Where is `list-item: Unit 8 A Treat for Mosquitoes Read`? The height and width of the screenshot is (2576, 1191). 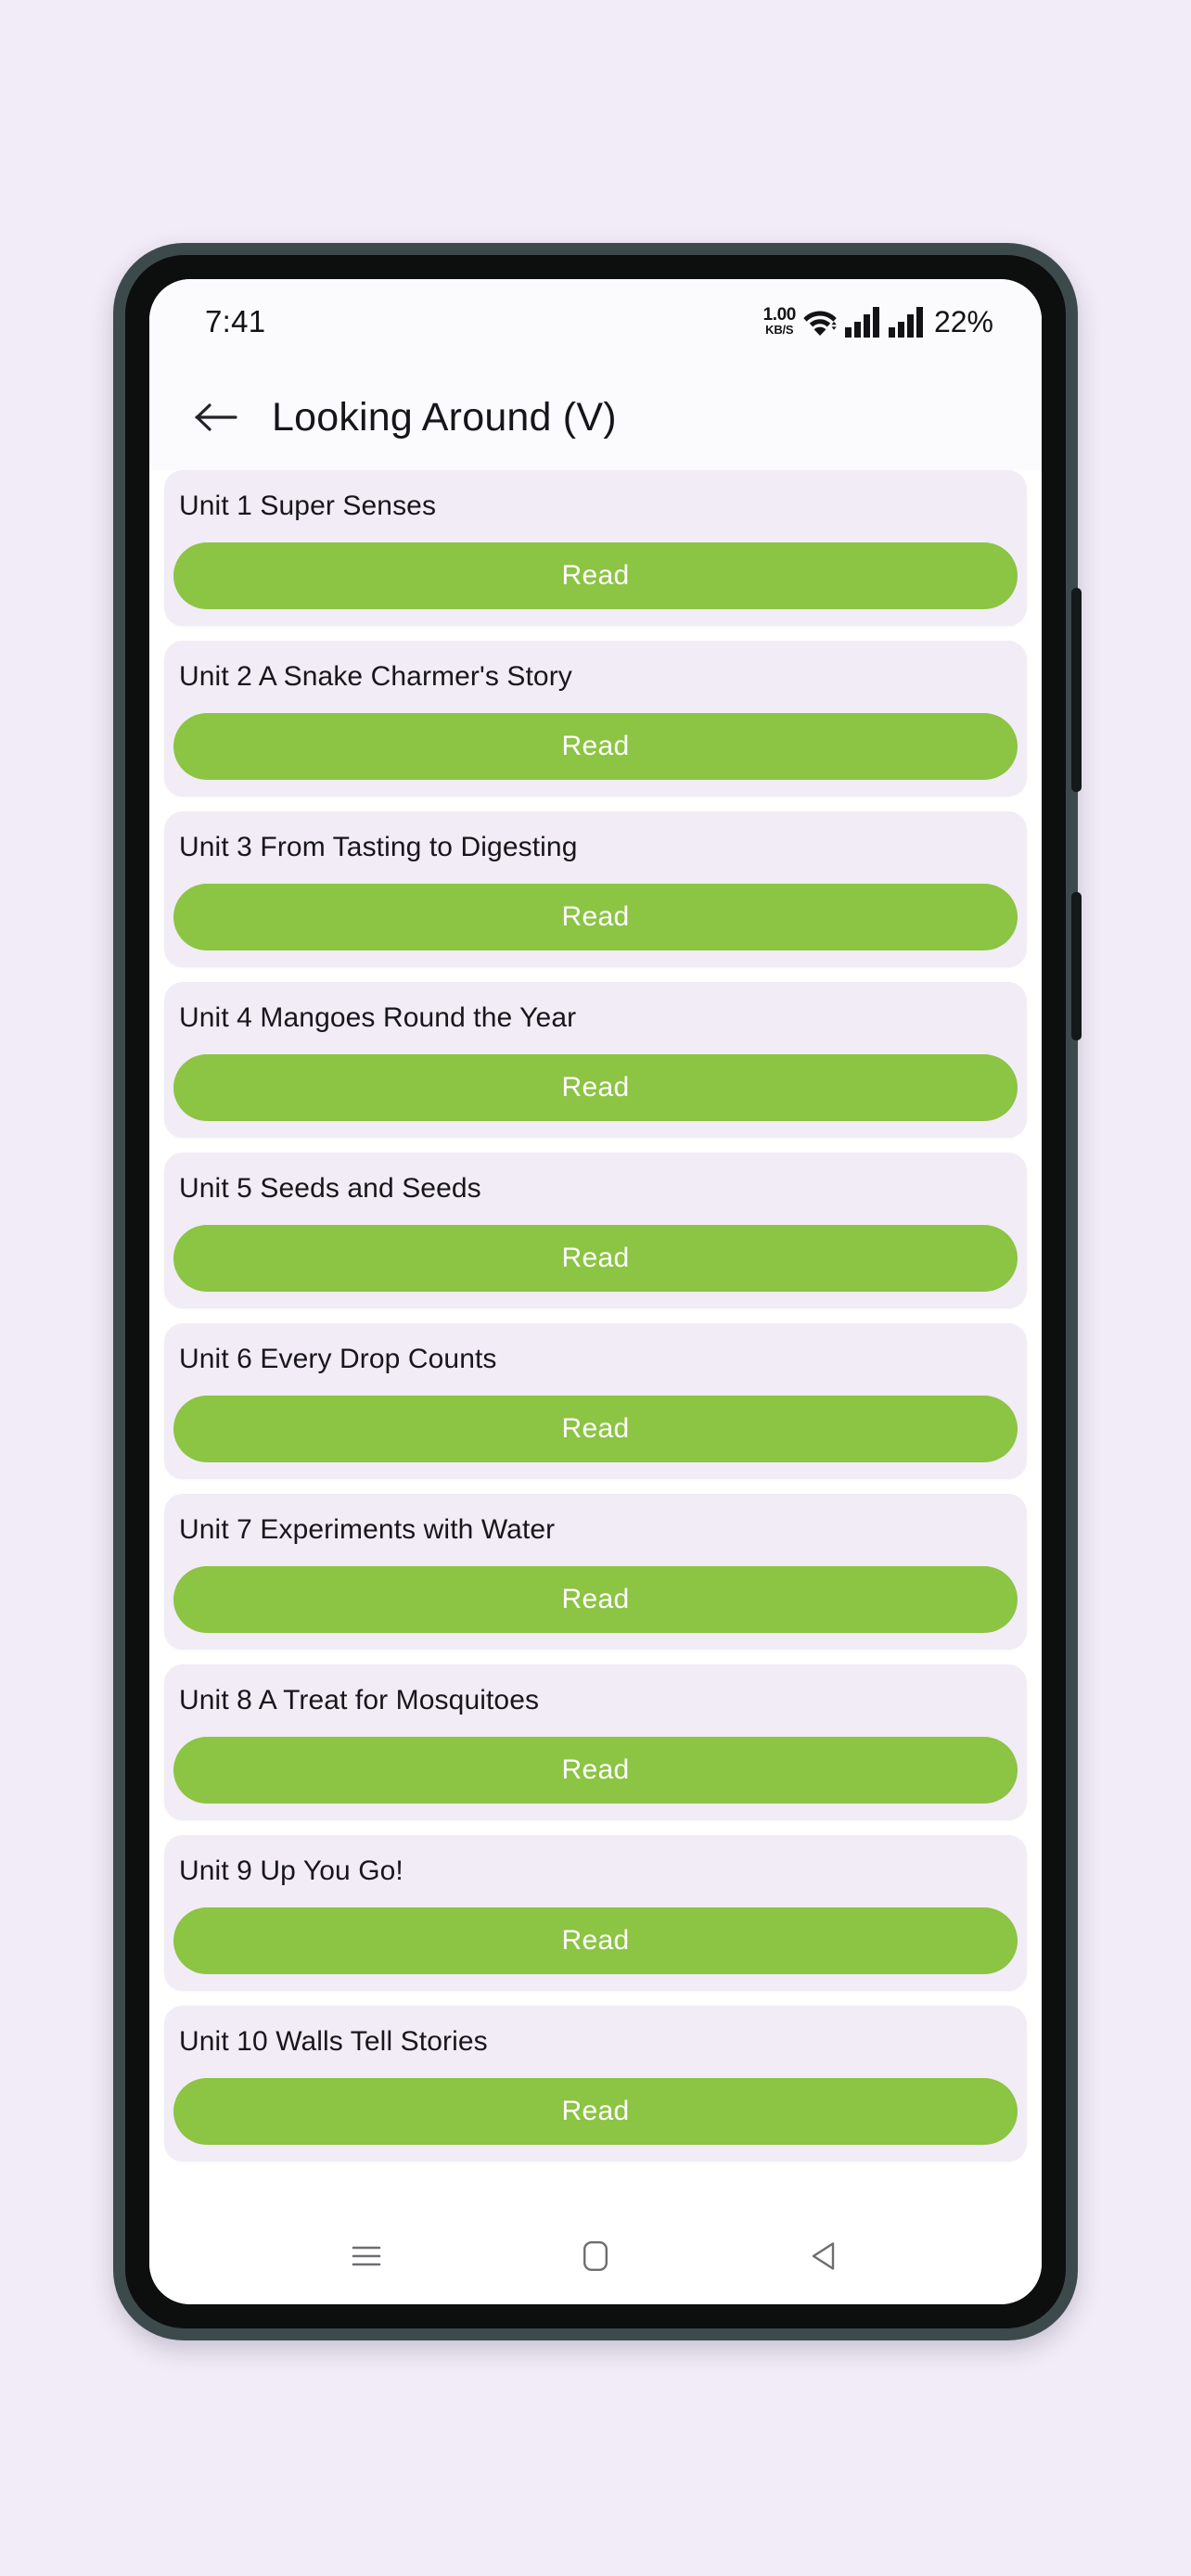
list-item: Unit 8 A Treat for Mosquitoes Read is located at coordinates (595, 1742).